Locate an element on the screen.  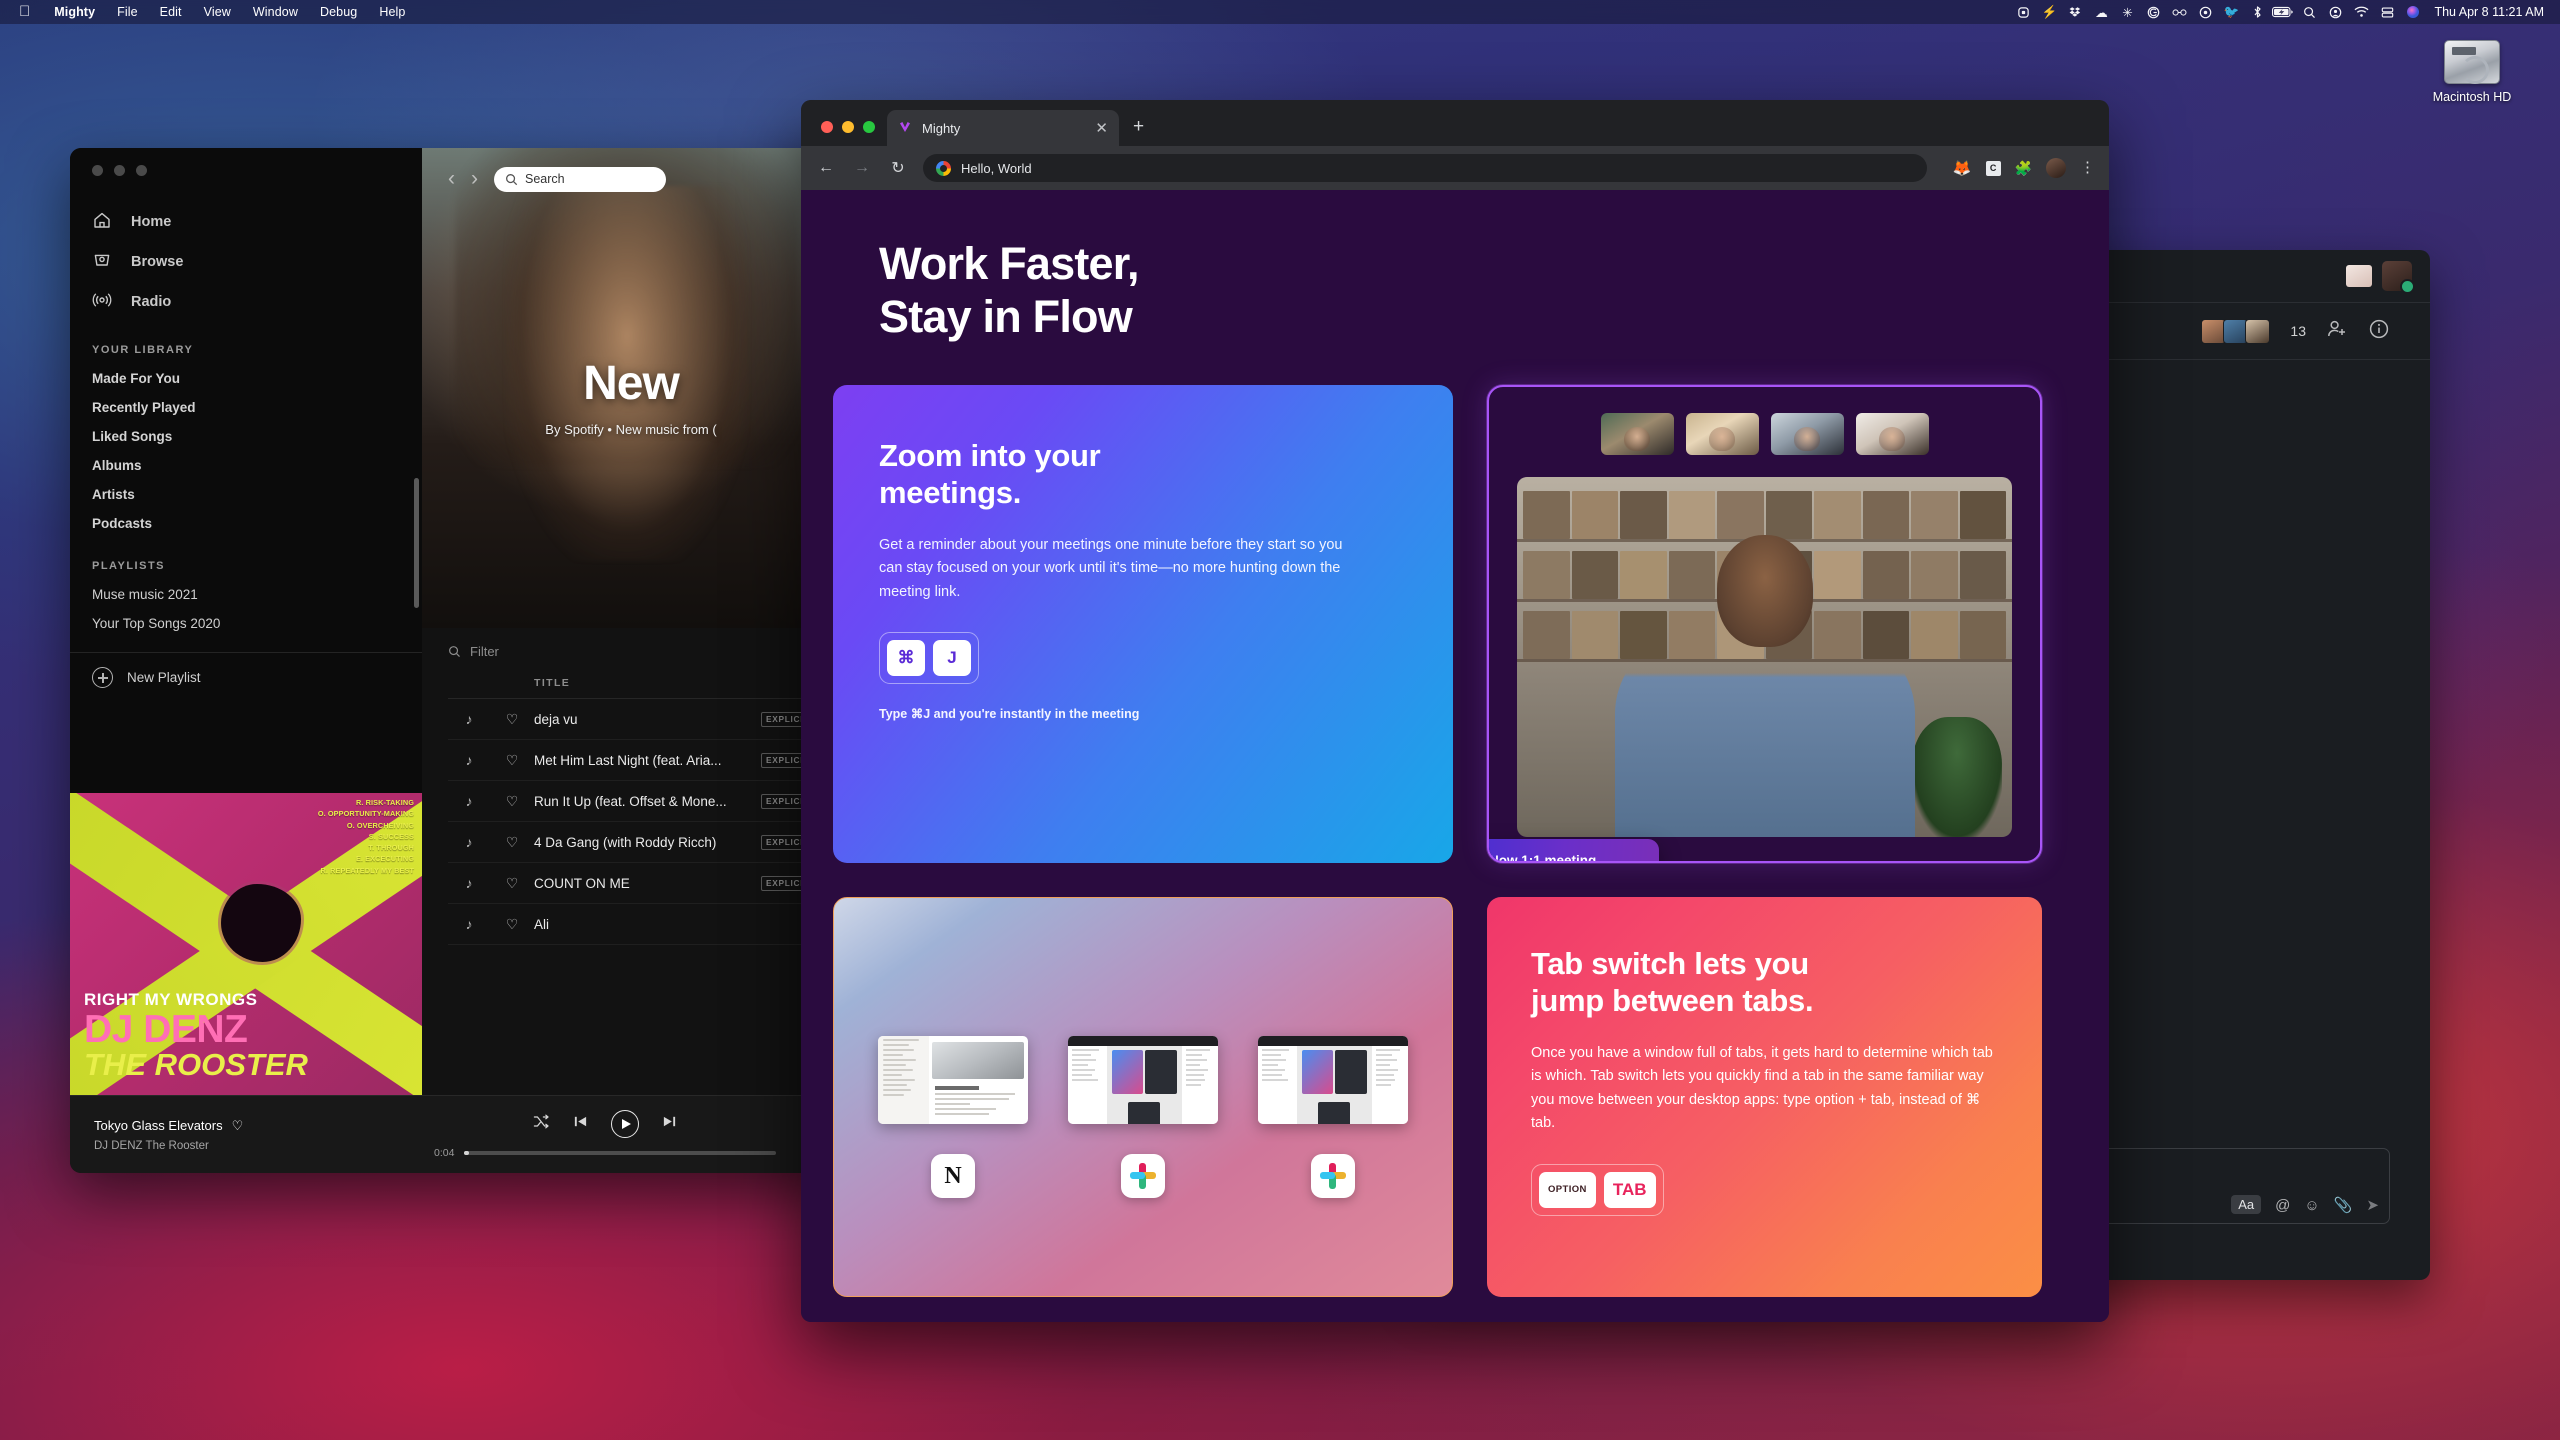
feature-card-meeting: Now 1:1 meeting Press esc to dismiss is located at coordinates (1764, 624).